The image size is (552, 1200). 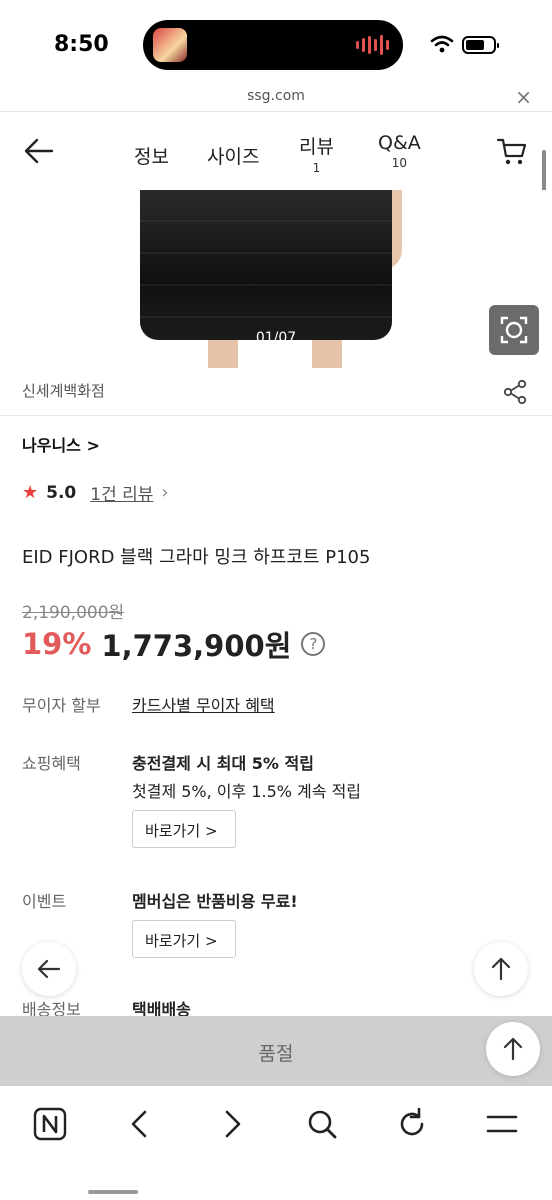 I want to click on benefit-goto-button: 바로가기 >, so click(x=184, y=829).